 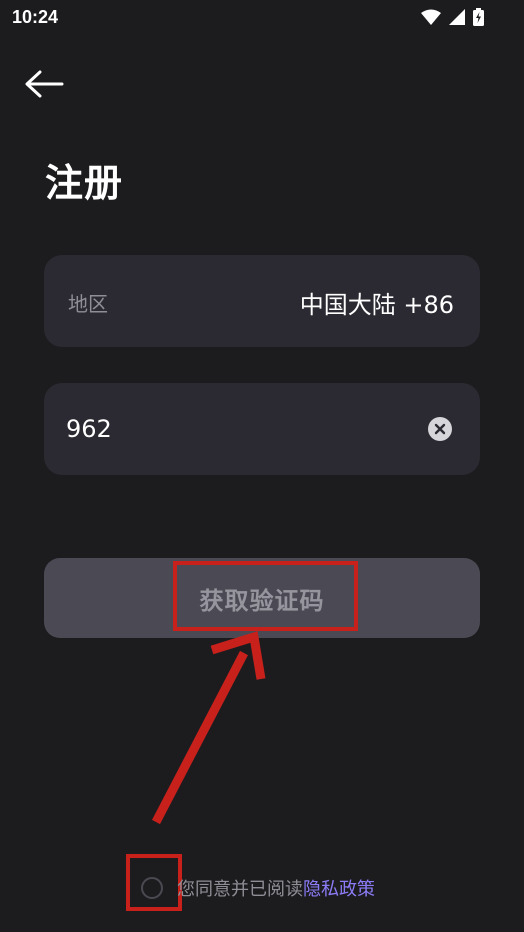 What do you see at coordinates (84, 183) in the screenshot?
I see `page-title: 注册` at bounding box center [84, 183].